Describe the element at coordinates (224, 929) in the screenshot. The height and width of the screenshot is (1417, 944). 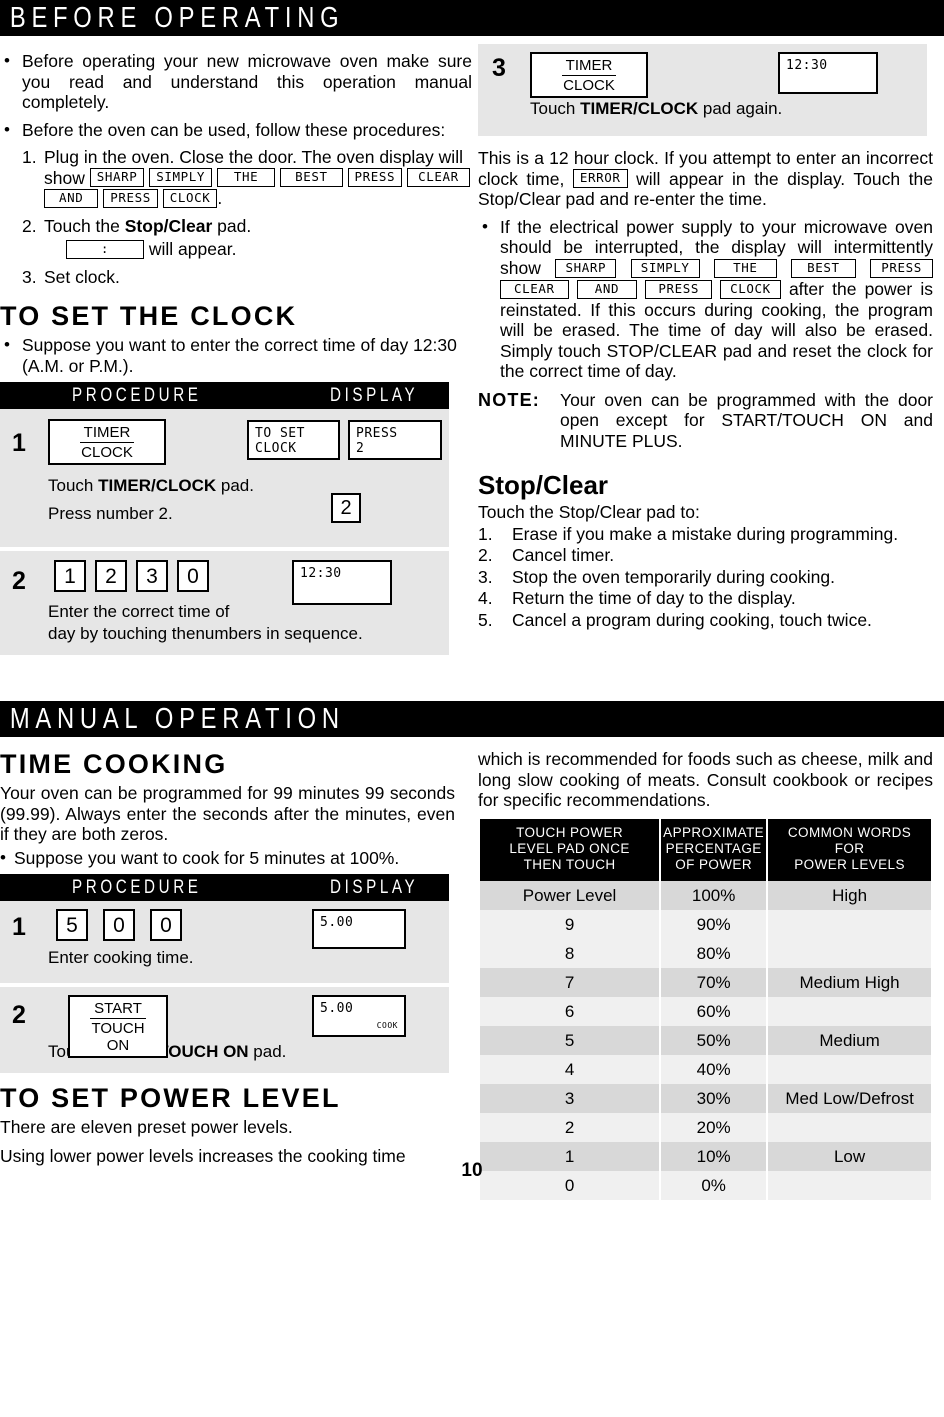
I see `step-graphics: 5 0 0 5.00` at that location.